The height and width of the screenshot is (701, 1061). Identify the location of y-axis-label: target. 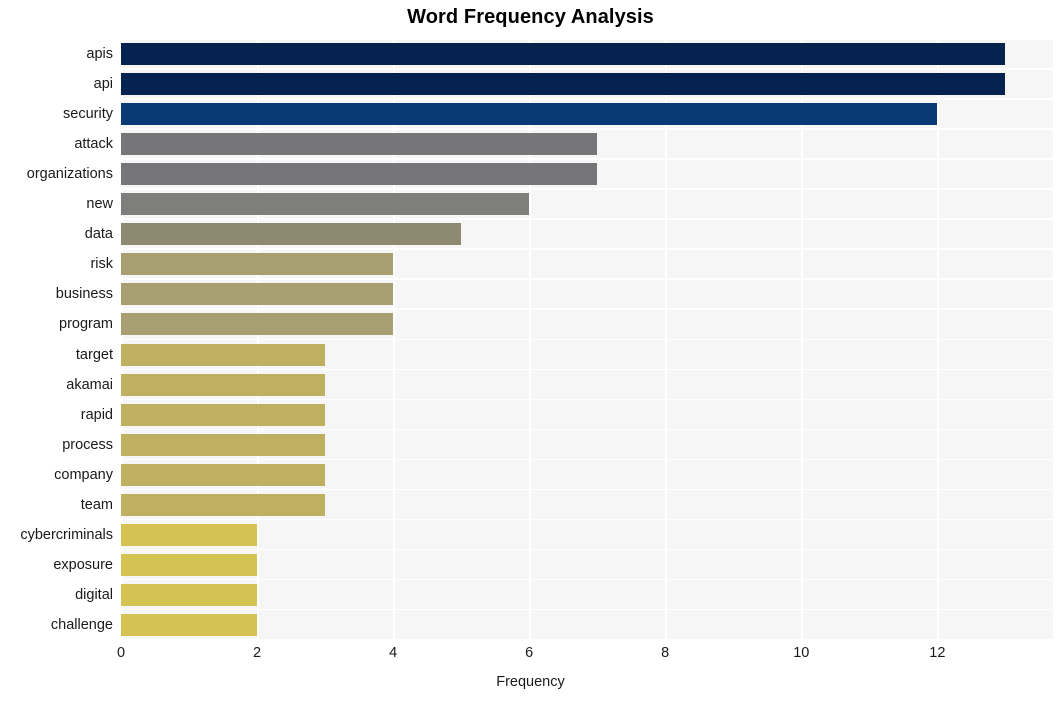
(94, 354).